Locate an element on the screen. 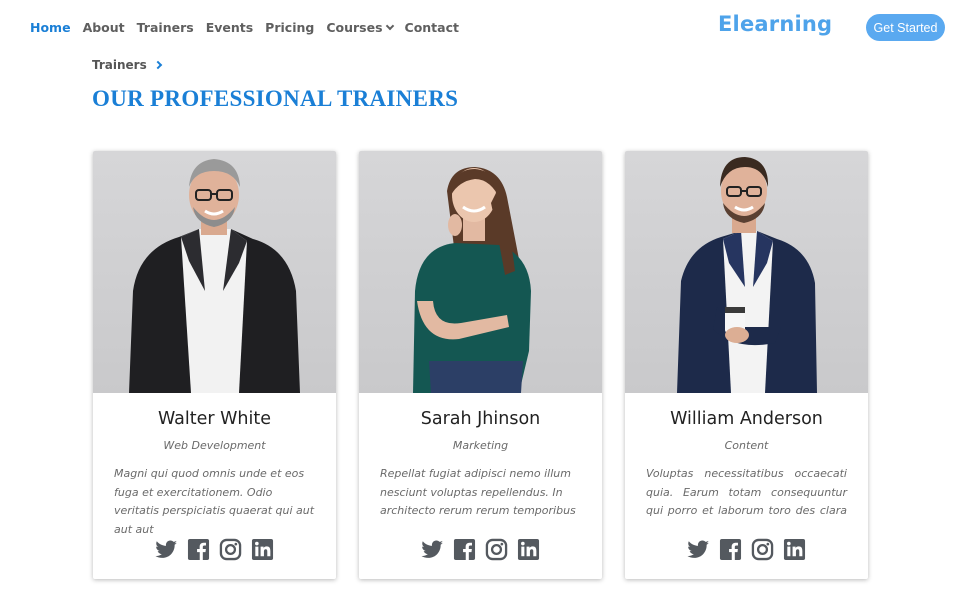 The height and width of the screenshot is (607, 960). nav-courses-label: Courses is located at coordinates (354, 27).